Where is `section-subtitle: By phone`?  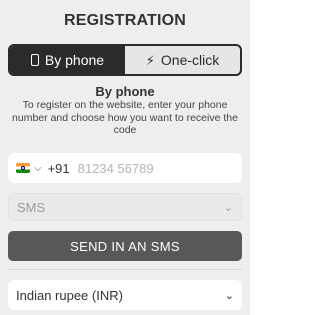 section-subtitle: By phone is located at coordinates (125, 91).